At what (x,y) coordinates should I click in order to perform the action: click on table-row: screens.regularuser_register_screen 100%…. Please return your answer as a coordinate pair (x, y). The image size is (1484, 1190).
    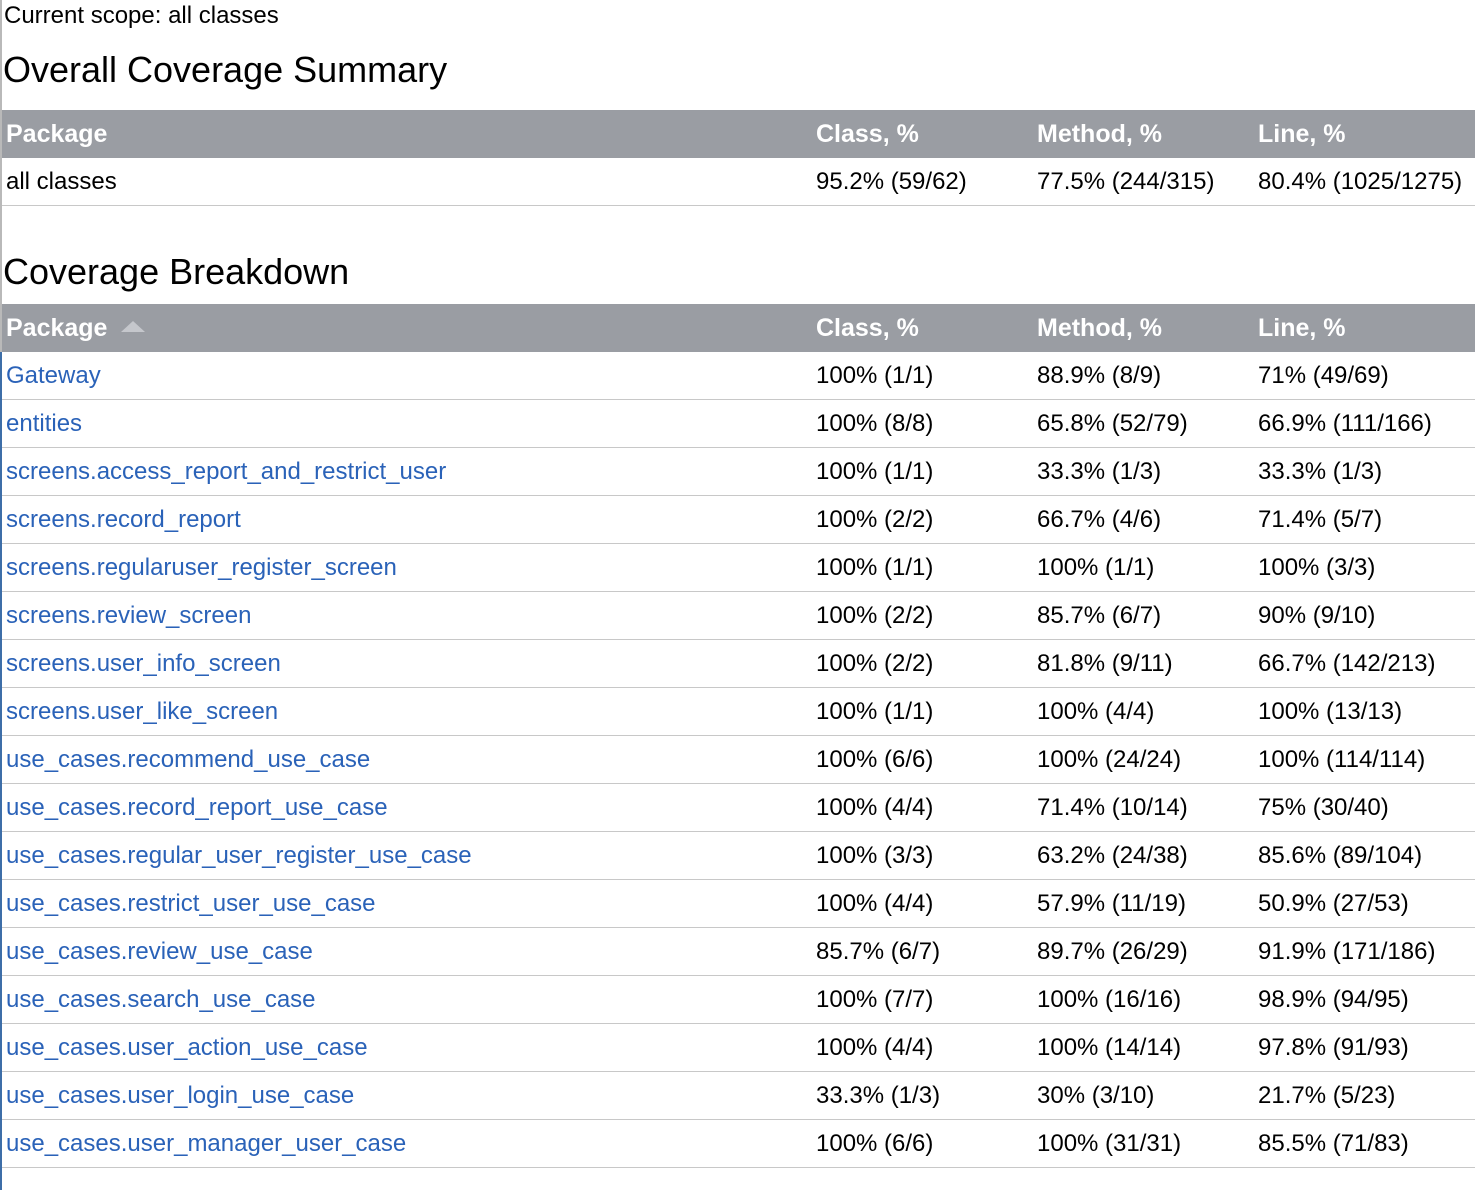
    Looking at the image, I should click on (738, 567).